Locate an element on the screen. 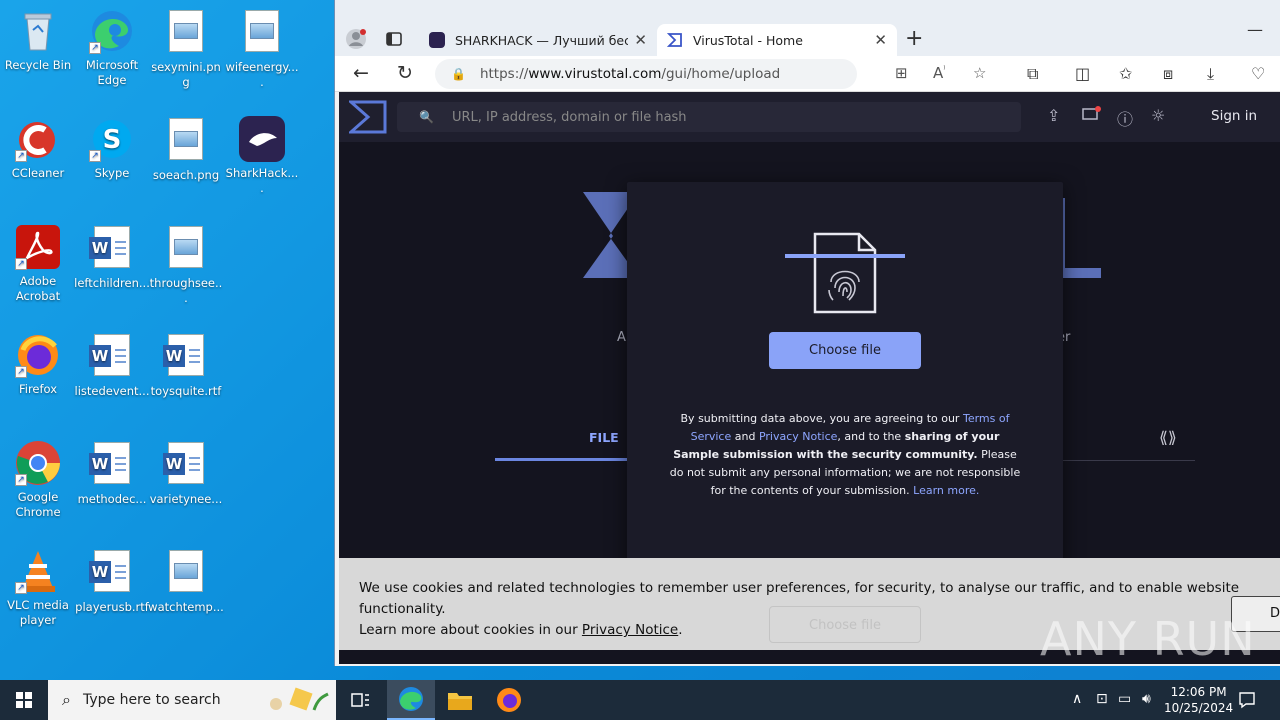 This screenshot has height=720, width=1280. upload-icon: ⇪ is located at coordinates (1053, 115).